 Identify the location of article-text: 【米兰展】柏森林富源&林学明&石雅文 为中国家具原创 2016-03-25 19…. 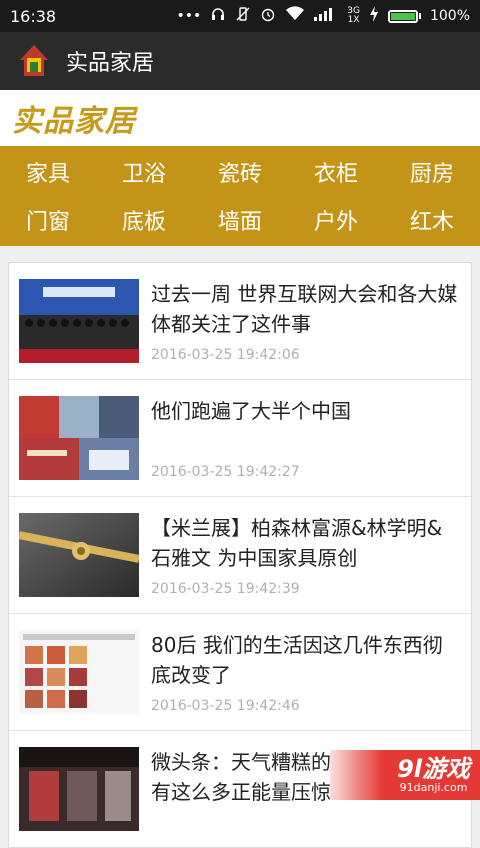
(306, 555).